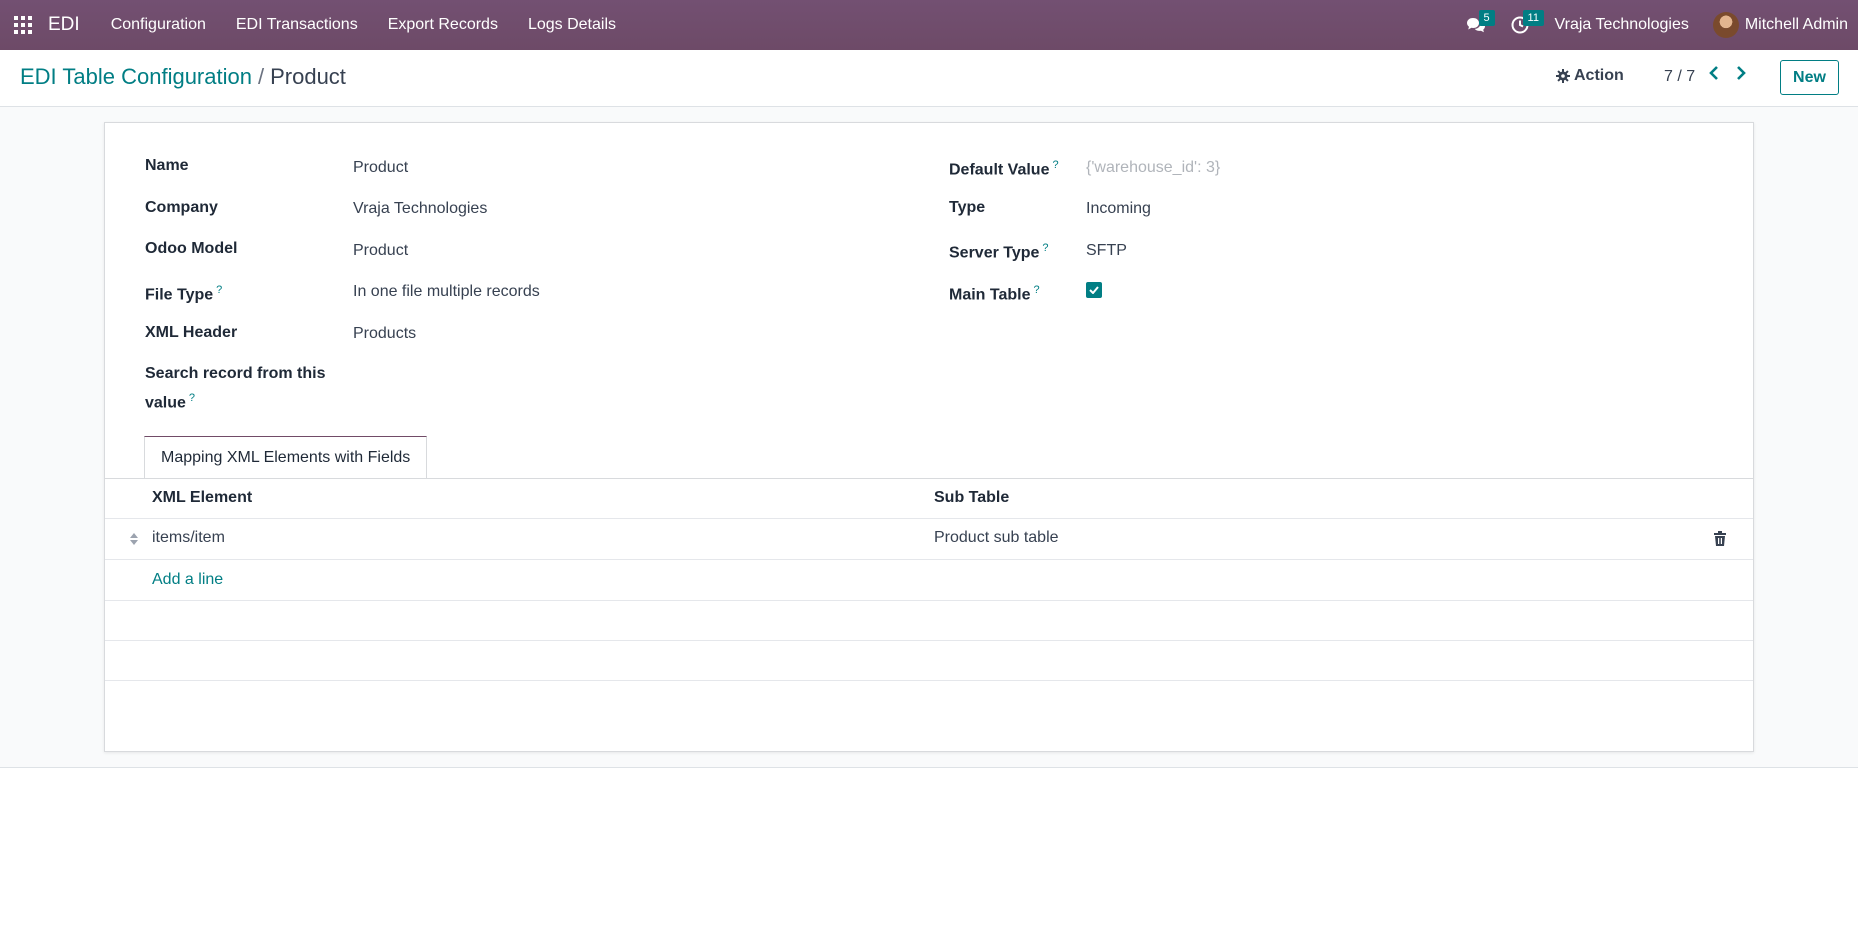 The width and height of the screenshot is (1858, 932). I want to click on field-value-search-record, so click(603, 375).